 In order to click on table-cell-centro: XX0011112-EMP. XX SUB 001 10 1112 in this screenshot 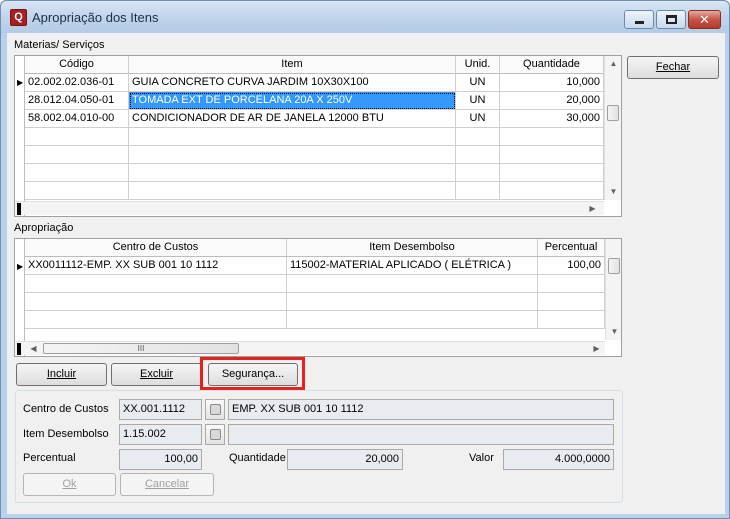, I will do `click(156, 266)`.